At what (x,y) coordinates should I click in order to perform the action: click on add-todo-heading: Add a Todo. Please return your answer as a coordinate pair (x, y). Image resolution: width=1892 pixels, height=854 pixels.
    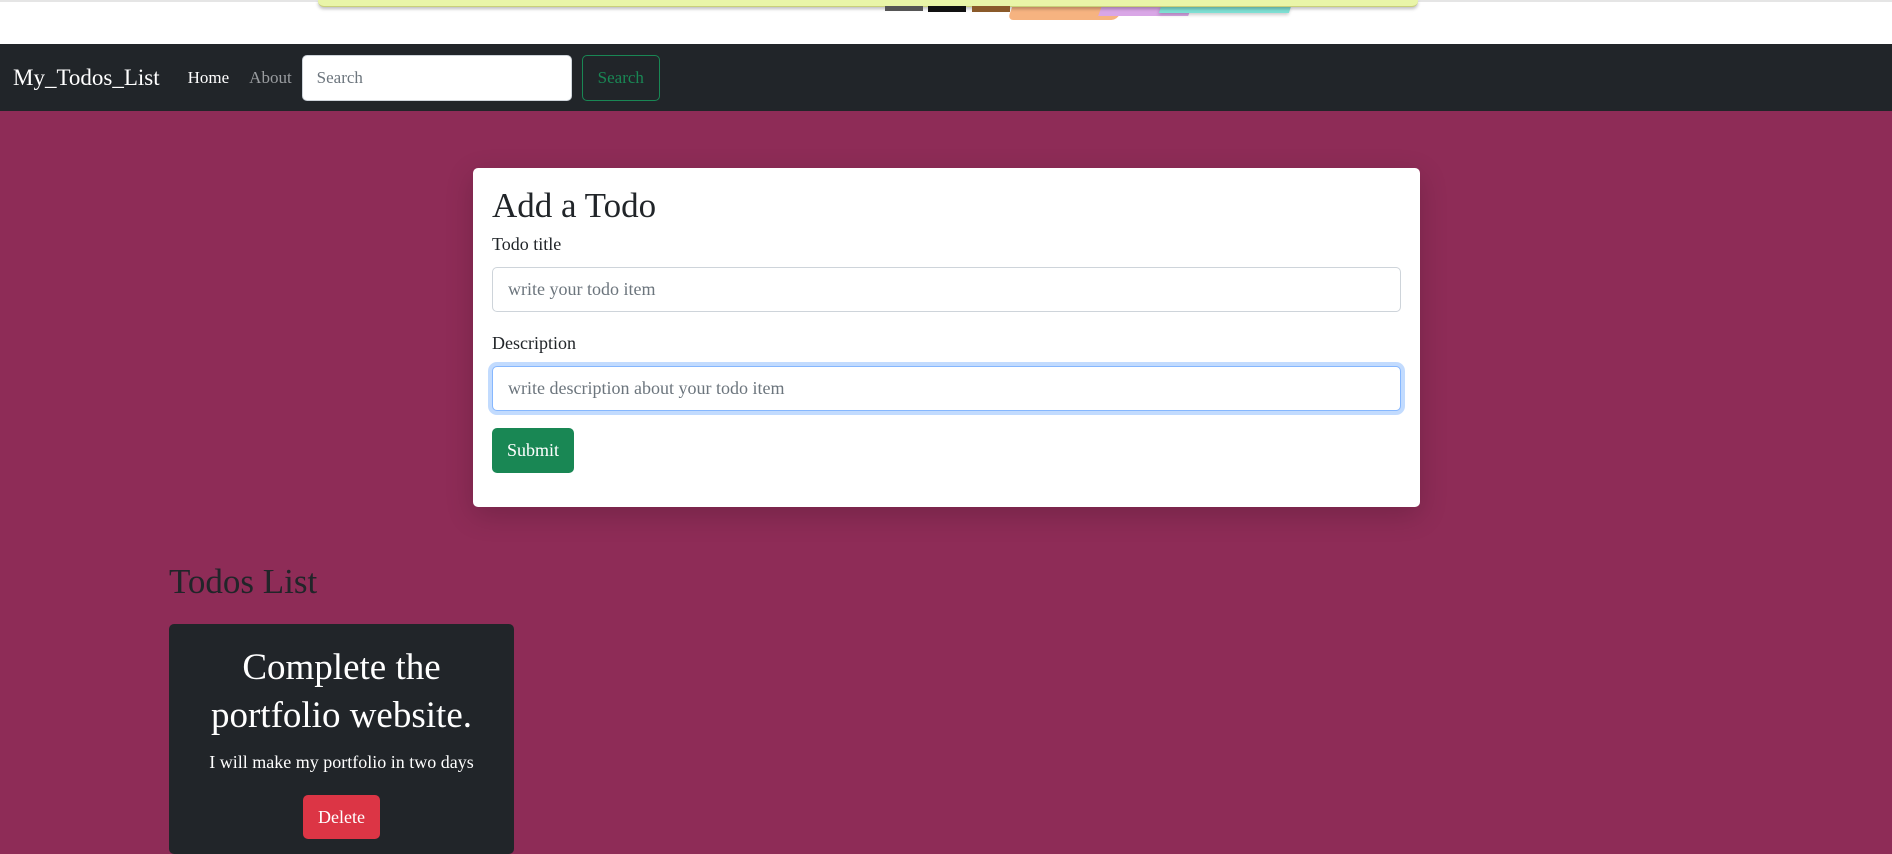
    Looking at the image, I should click on (574, 205).